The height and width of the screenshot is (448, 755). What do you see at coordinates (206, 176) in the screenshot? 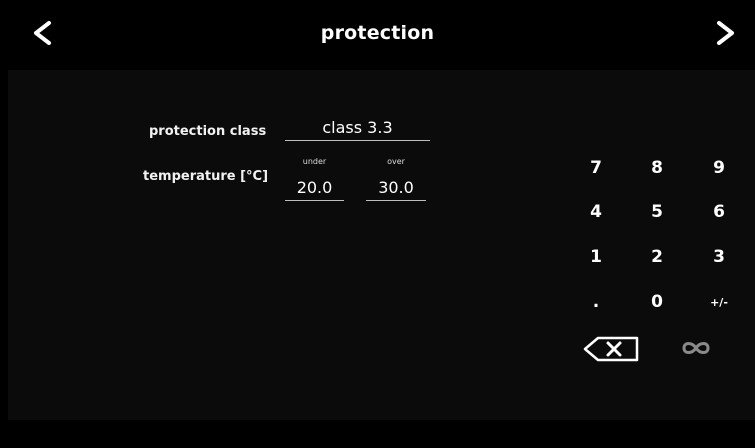
I see `temperature-label: temperature [°C]` at bounding box center [206, 176].